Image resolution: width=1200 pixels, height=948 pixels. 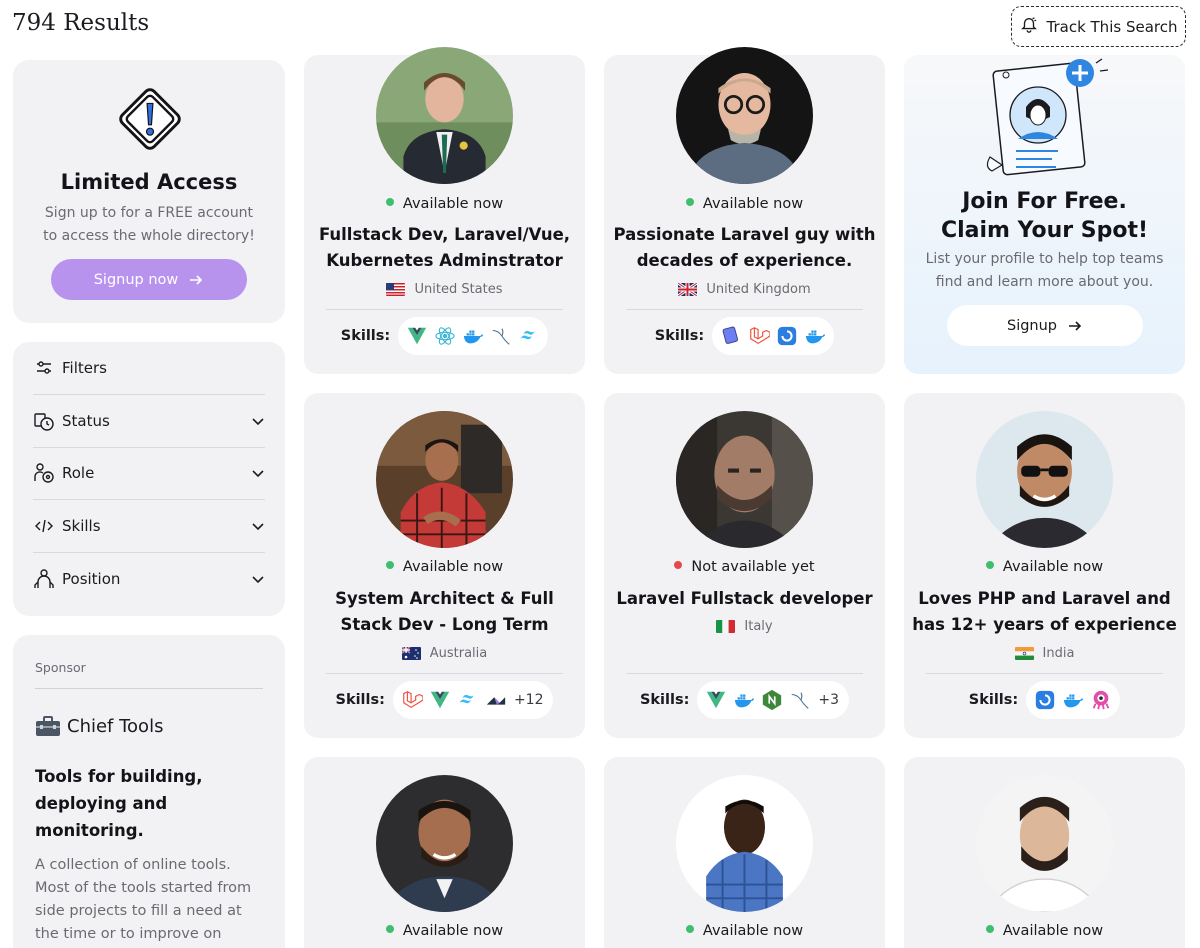 I want to click on react-icon, so click(x=445, y=336).